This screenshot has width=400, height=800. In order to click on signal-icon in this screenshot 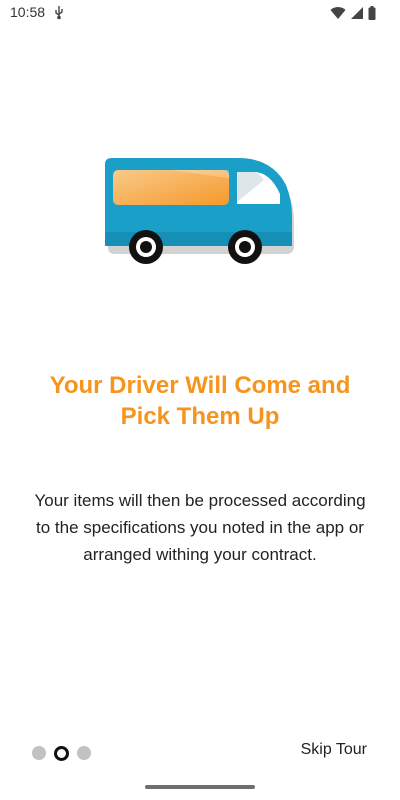, I will do `click(357, 13)`.